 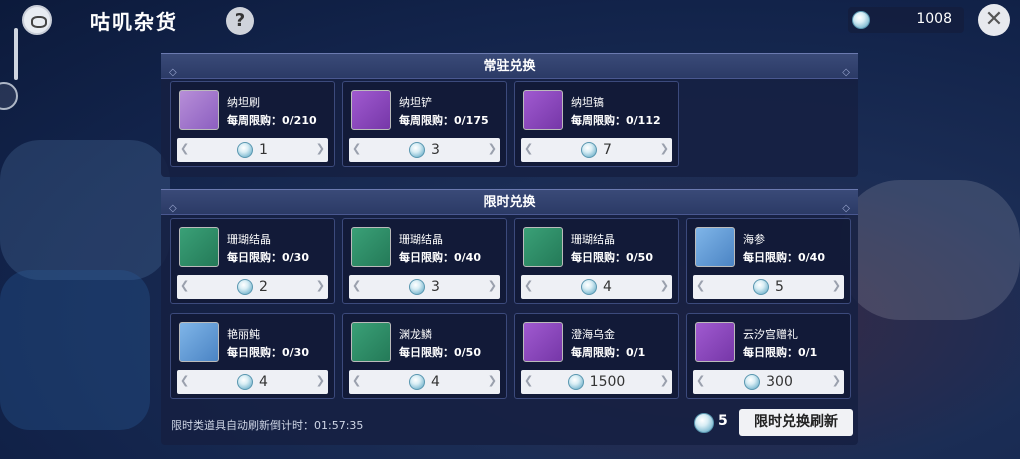 I want to click on price-value: 300, so click(x=779, y=382).